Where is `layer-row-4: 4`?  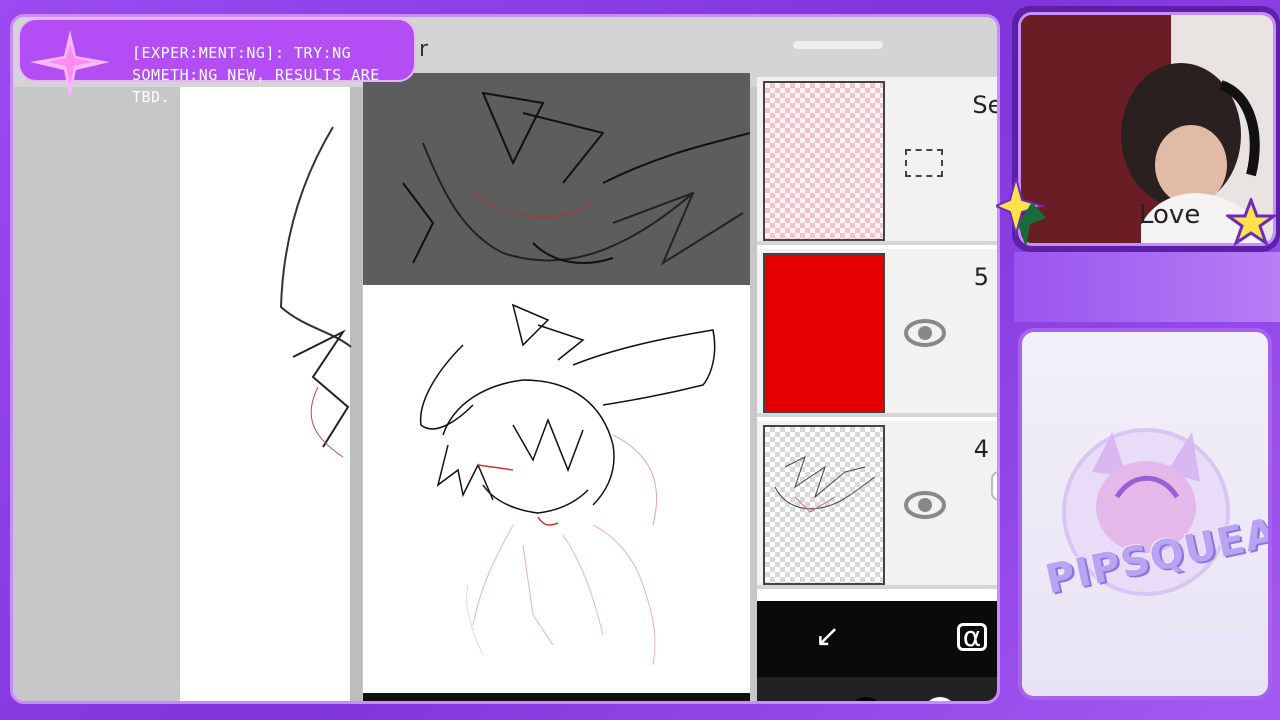 layer-row-4: 4 is located at coordinates (877, 505).